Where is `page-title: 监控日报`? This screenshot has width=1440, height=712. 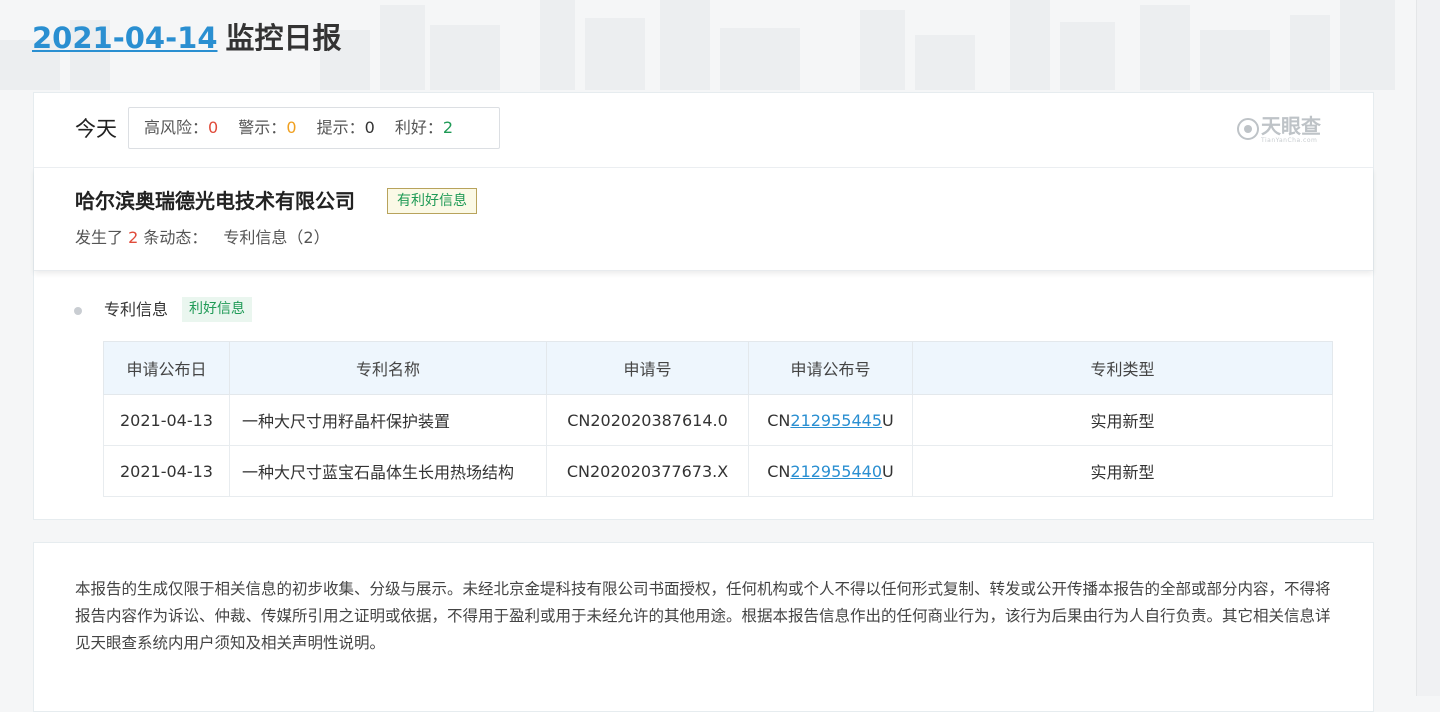
page-title: 监控日报 is located at coordinates (283, 38).